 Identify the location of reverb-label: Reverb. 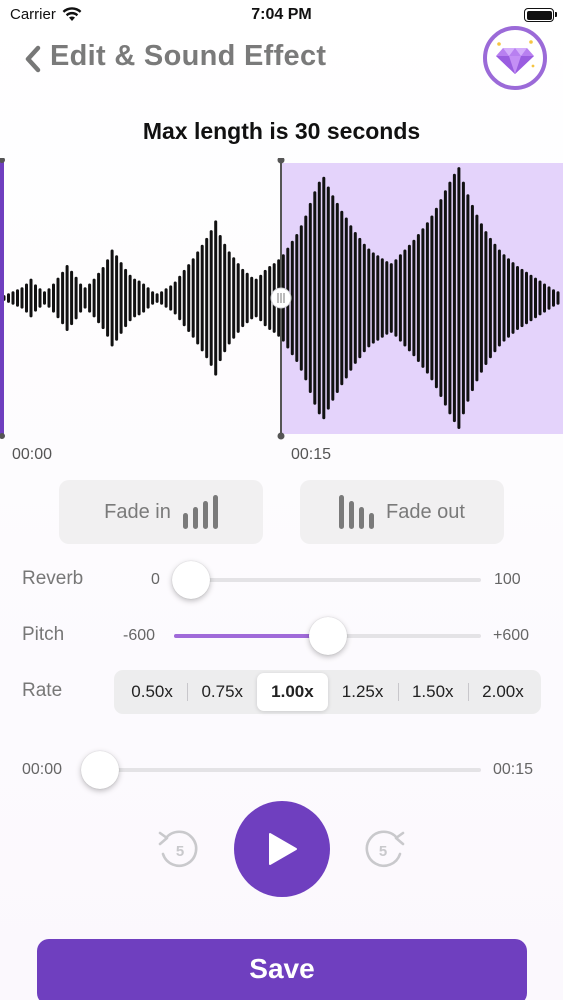
(53, 578).